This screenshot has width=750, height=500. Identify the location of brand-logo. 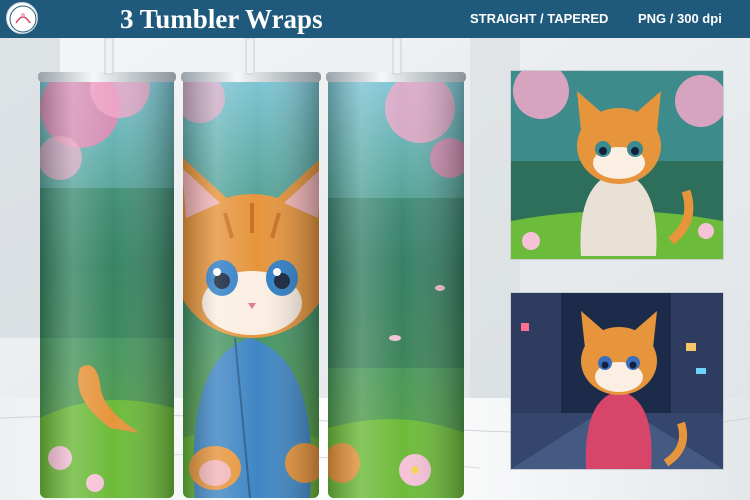
(22, 18).